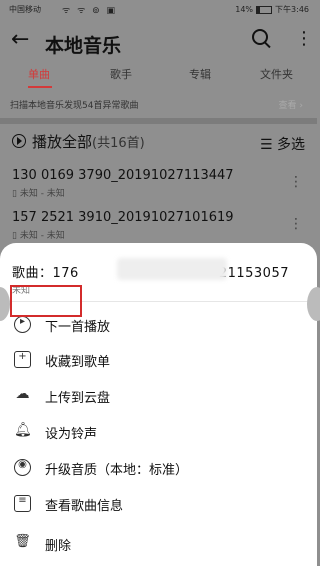 The height and width of the screenshot is (566, 320). Describe the element at coordinates (117, 470) in the screenshot. I see `action-label: 升级音质（本地：标准）` at that location.